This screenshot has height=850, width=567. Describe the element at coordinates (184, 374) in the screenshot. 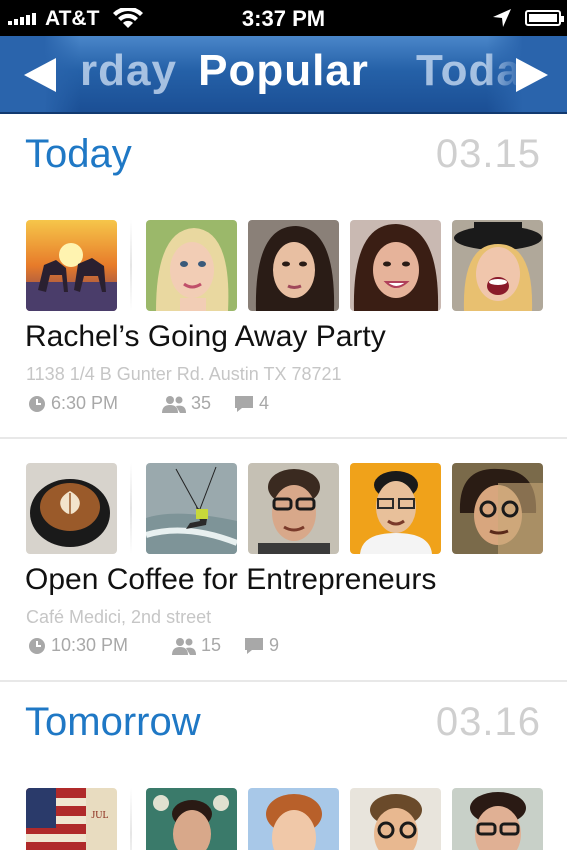

I see `event-address: 1138 1/4 B Gunter Rd. Austin TX 78721` at that location.